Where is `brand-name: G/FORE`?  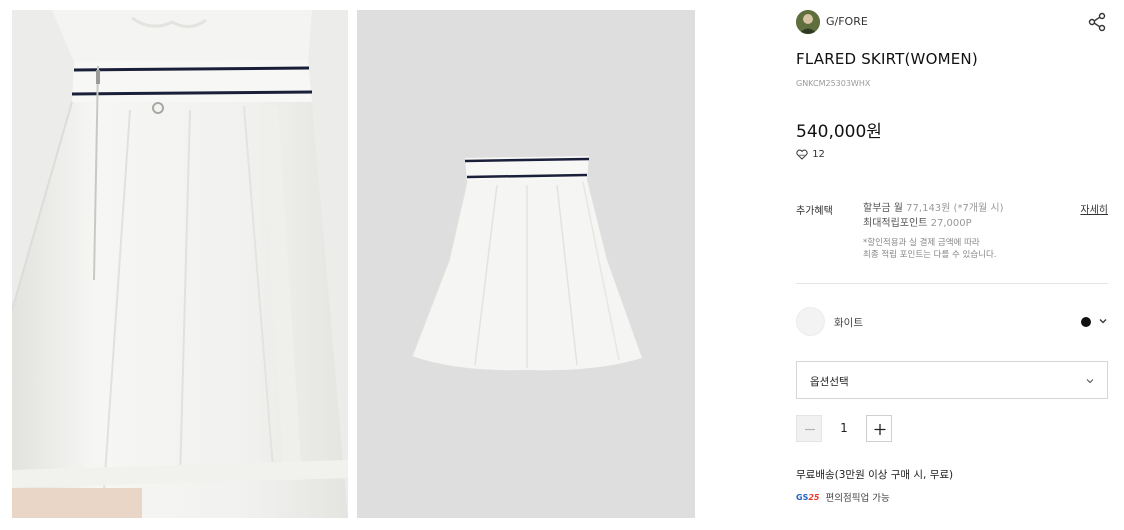 brand-name: G/FORE is located at coordinates (847, 21).